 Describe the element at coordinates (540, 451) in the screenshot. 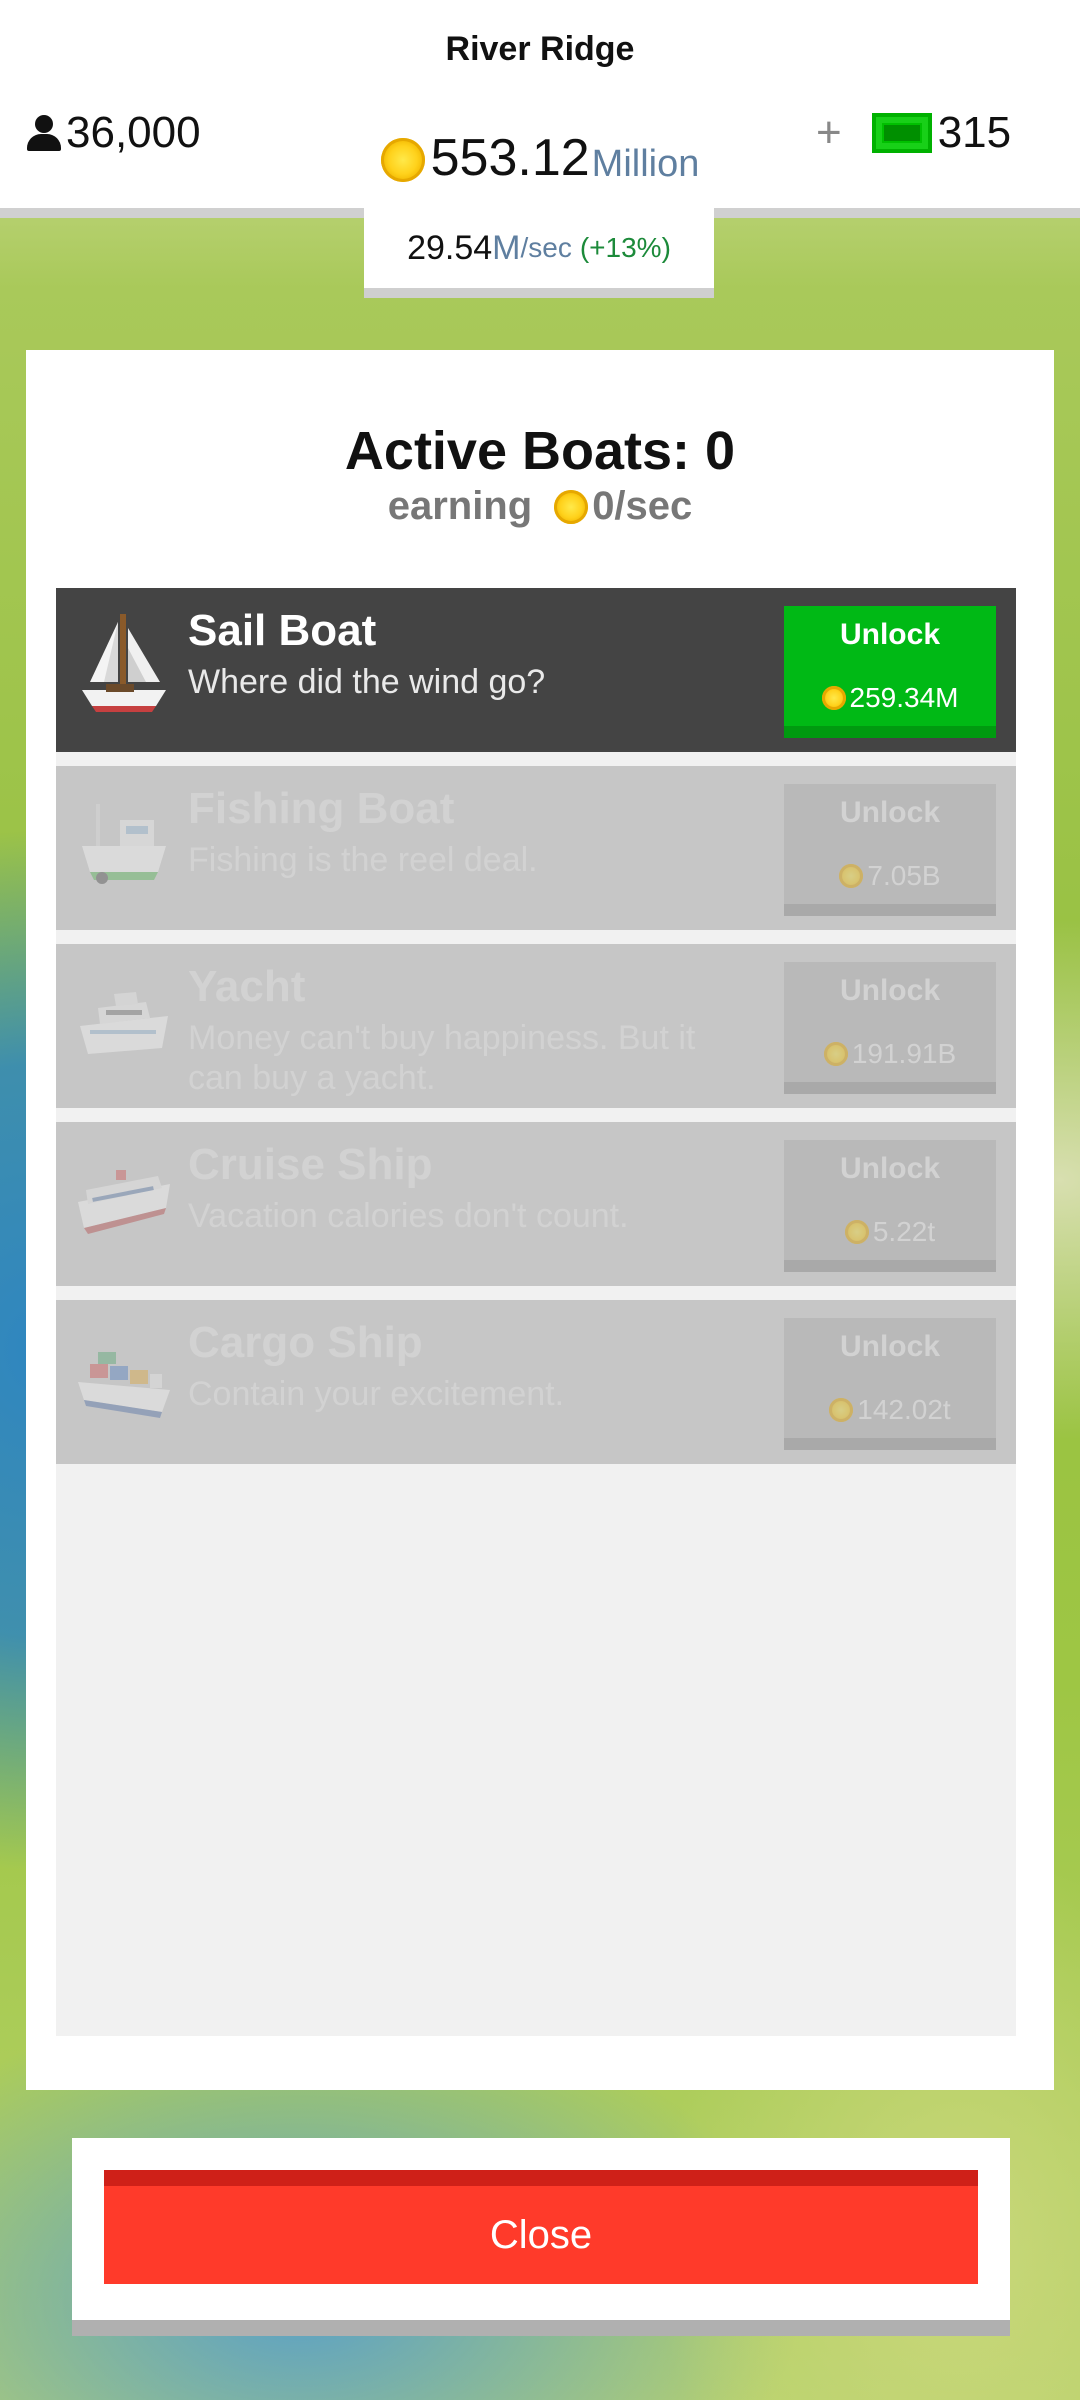

I see `modal-title: Active Boats: 0` at that location.